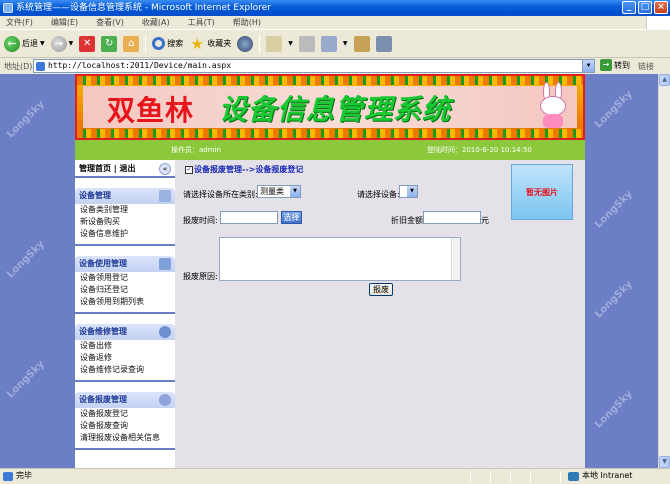  What do you see at coordinates (8, 476) in the screenshot?
I see `page-done-icon` at bounding box center [8, 476].